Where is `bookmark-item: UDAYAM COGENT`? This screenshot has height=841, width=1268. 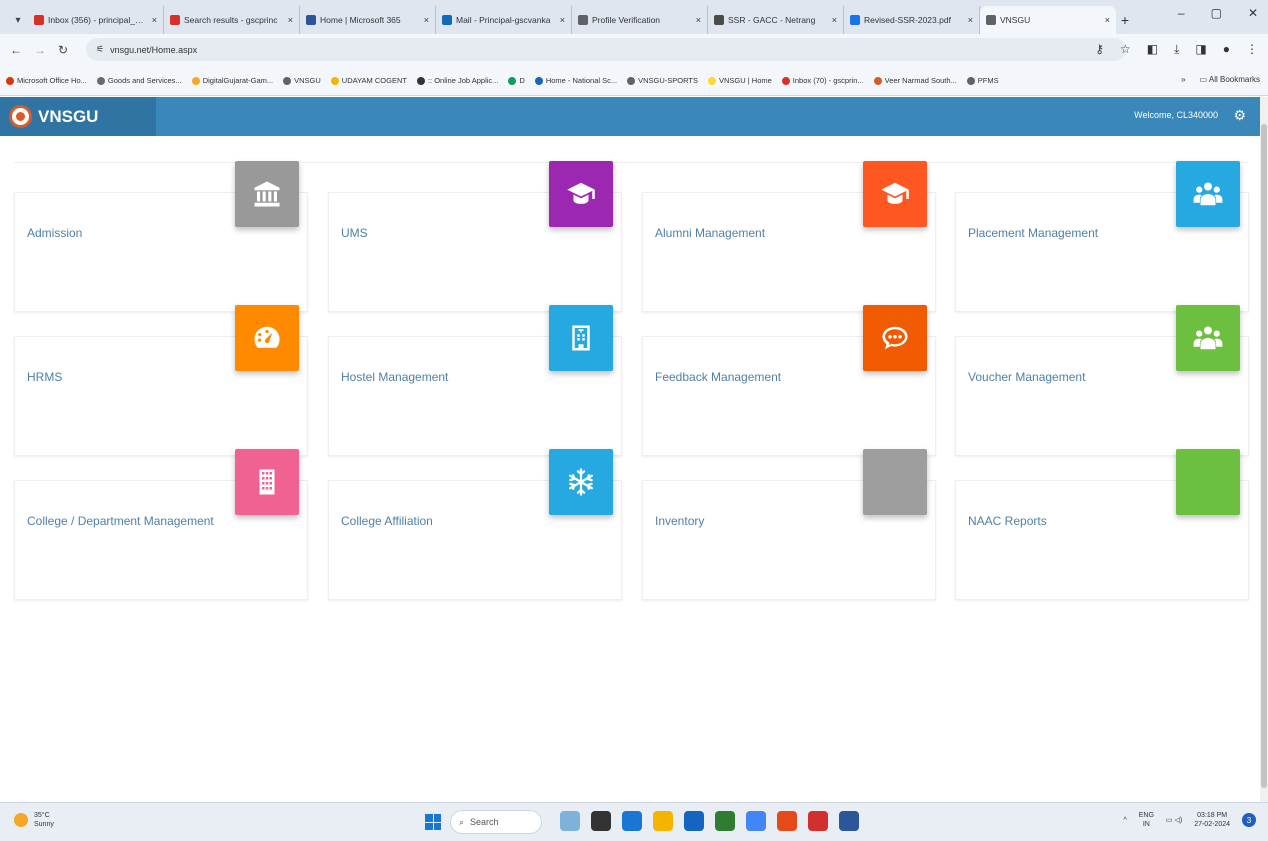 bookmark-item: UDAYAM COGENT is located at coordinates (368, 80).